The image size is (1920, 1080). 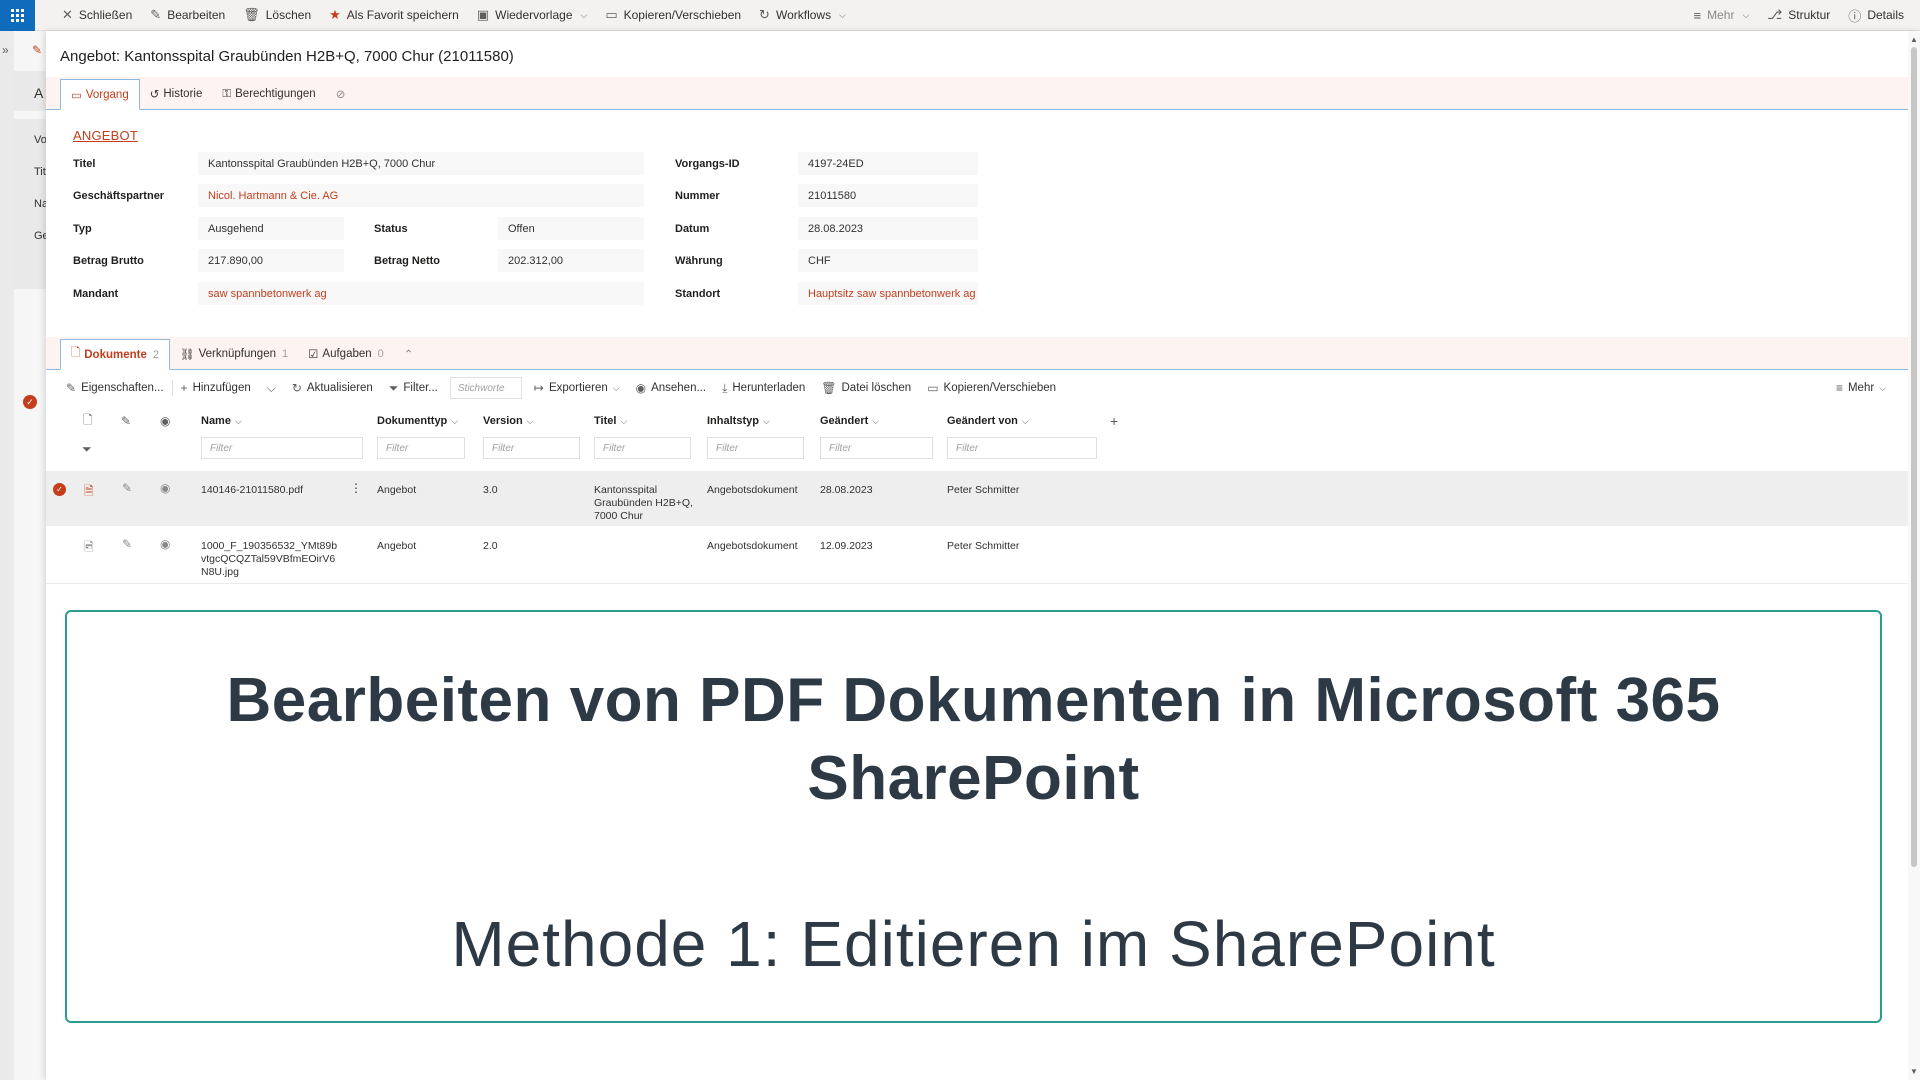 I want to click on background-letter: Vo, so click(x=40, y=140).